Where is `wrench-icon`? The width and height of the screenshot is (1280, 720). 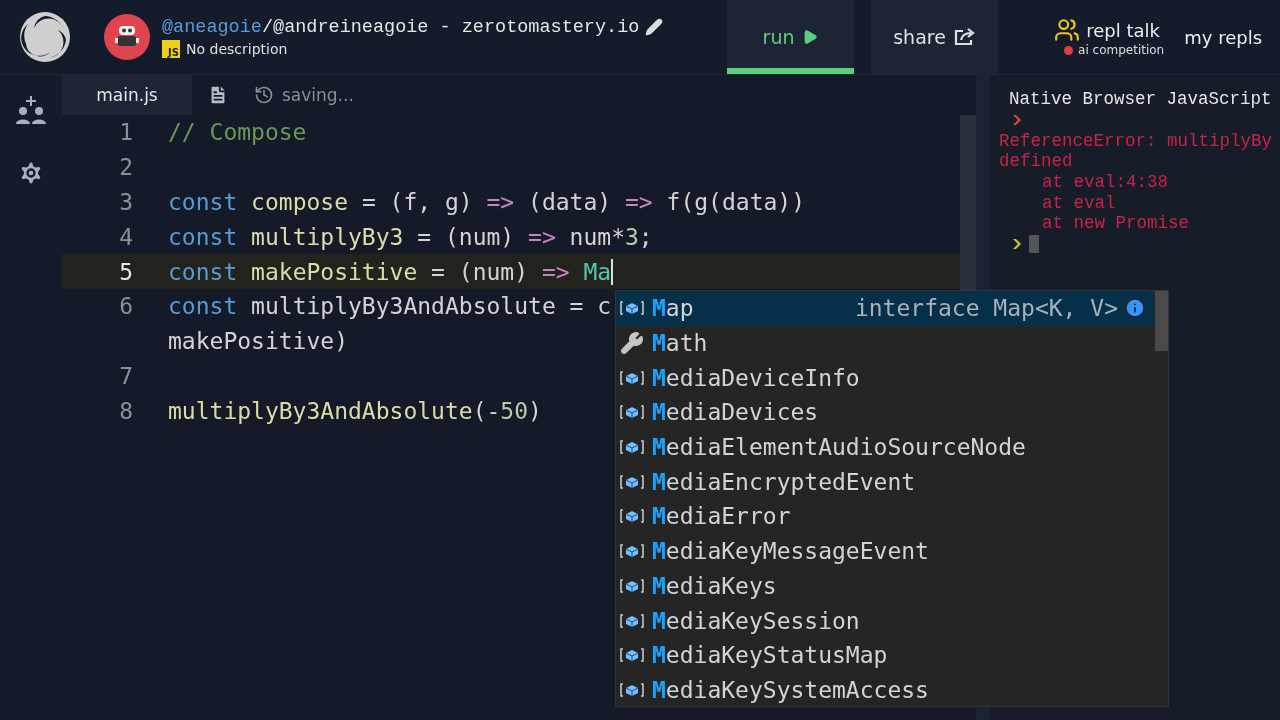
wrench-icon is located at coordinates (632, 343).